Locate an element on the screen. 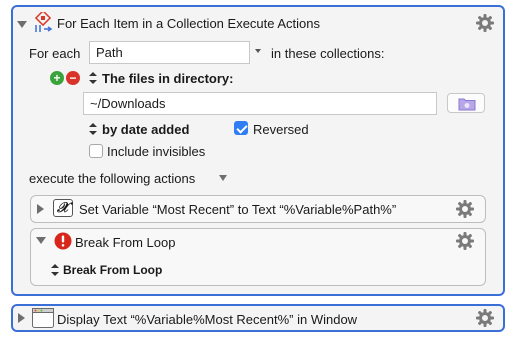  sort-order-label: by date added is located at coordinates (145, 129).